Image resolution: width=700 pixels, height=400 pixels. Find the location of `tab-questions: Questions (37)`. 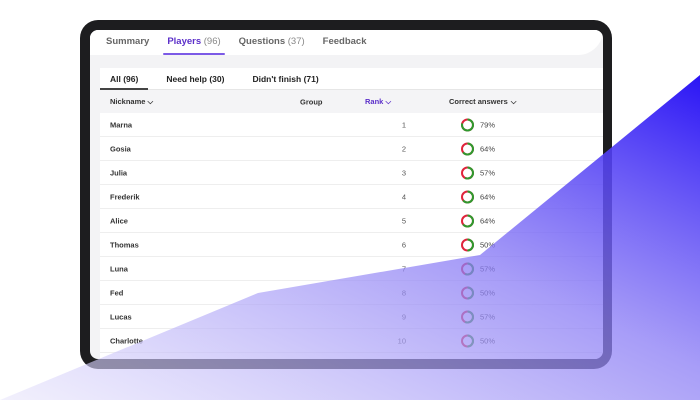

tab-questions: Questions (37) is located at coordinates (272, 42).